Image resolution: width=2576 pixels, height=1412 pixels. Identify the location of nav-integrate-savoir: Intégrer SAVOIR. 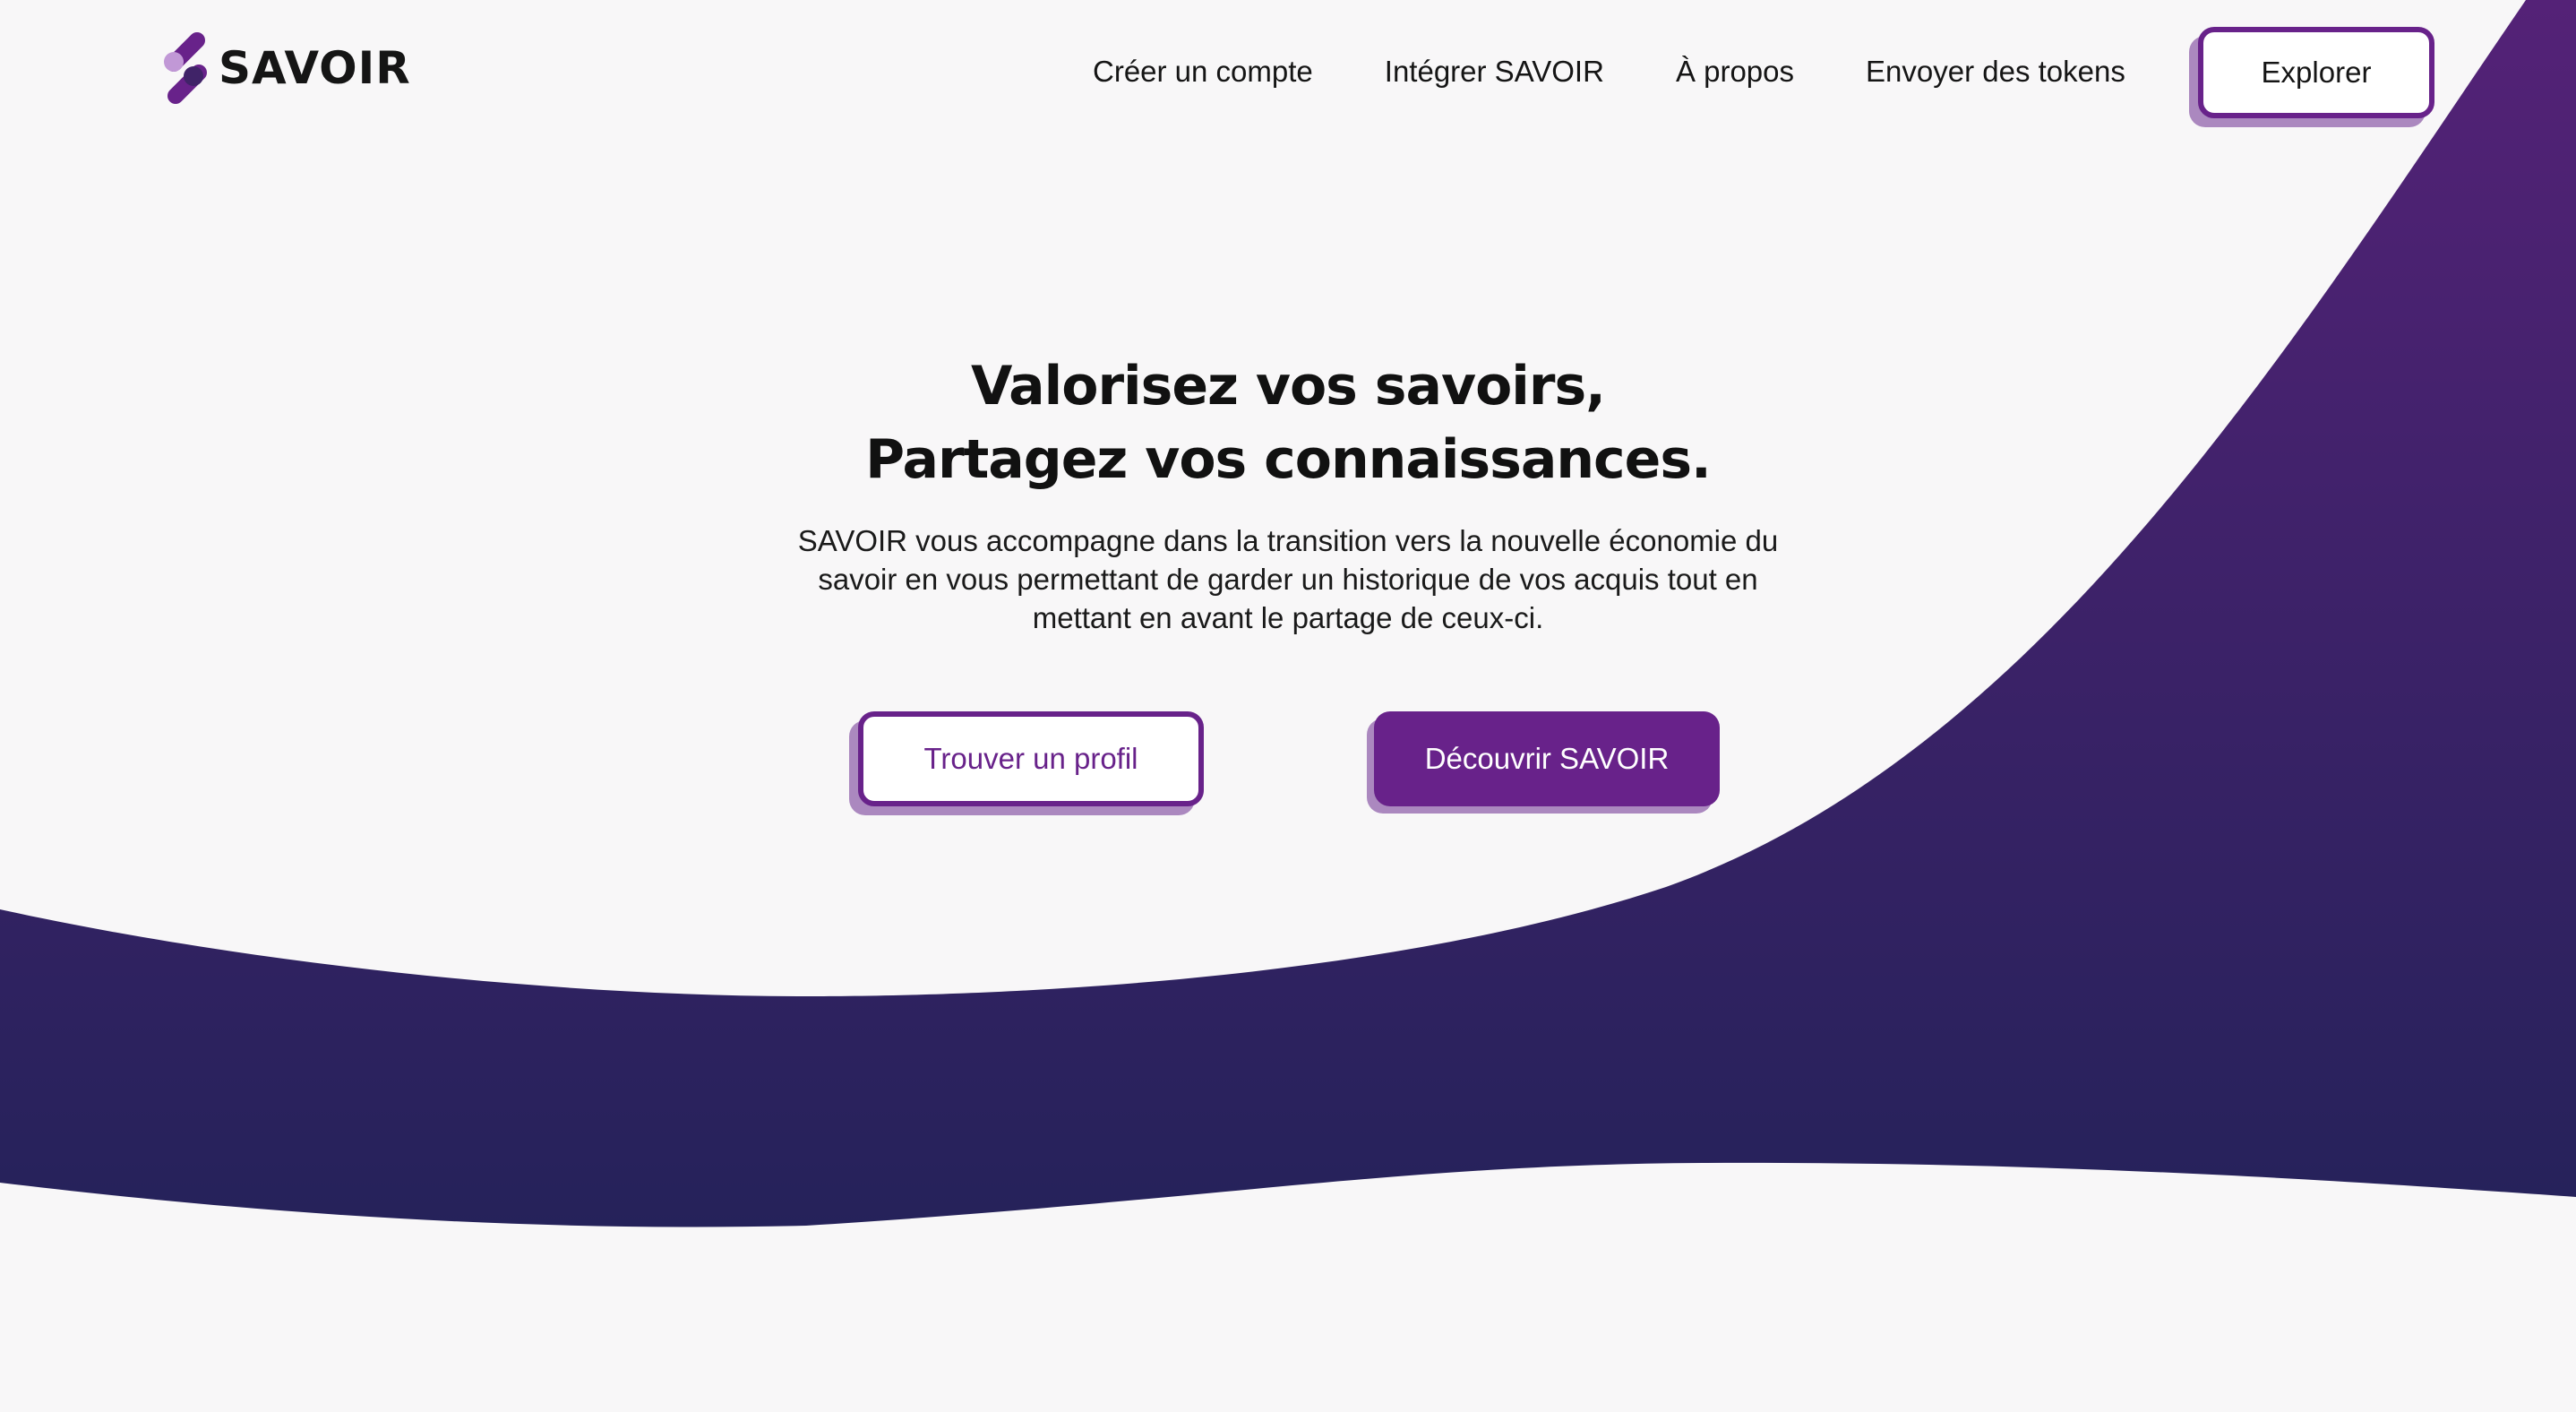
(1494, 72).